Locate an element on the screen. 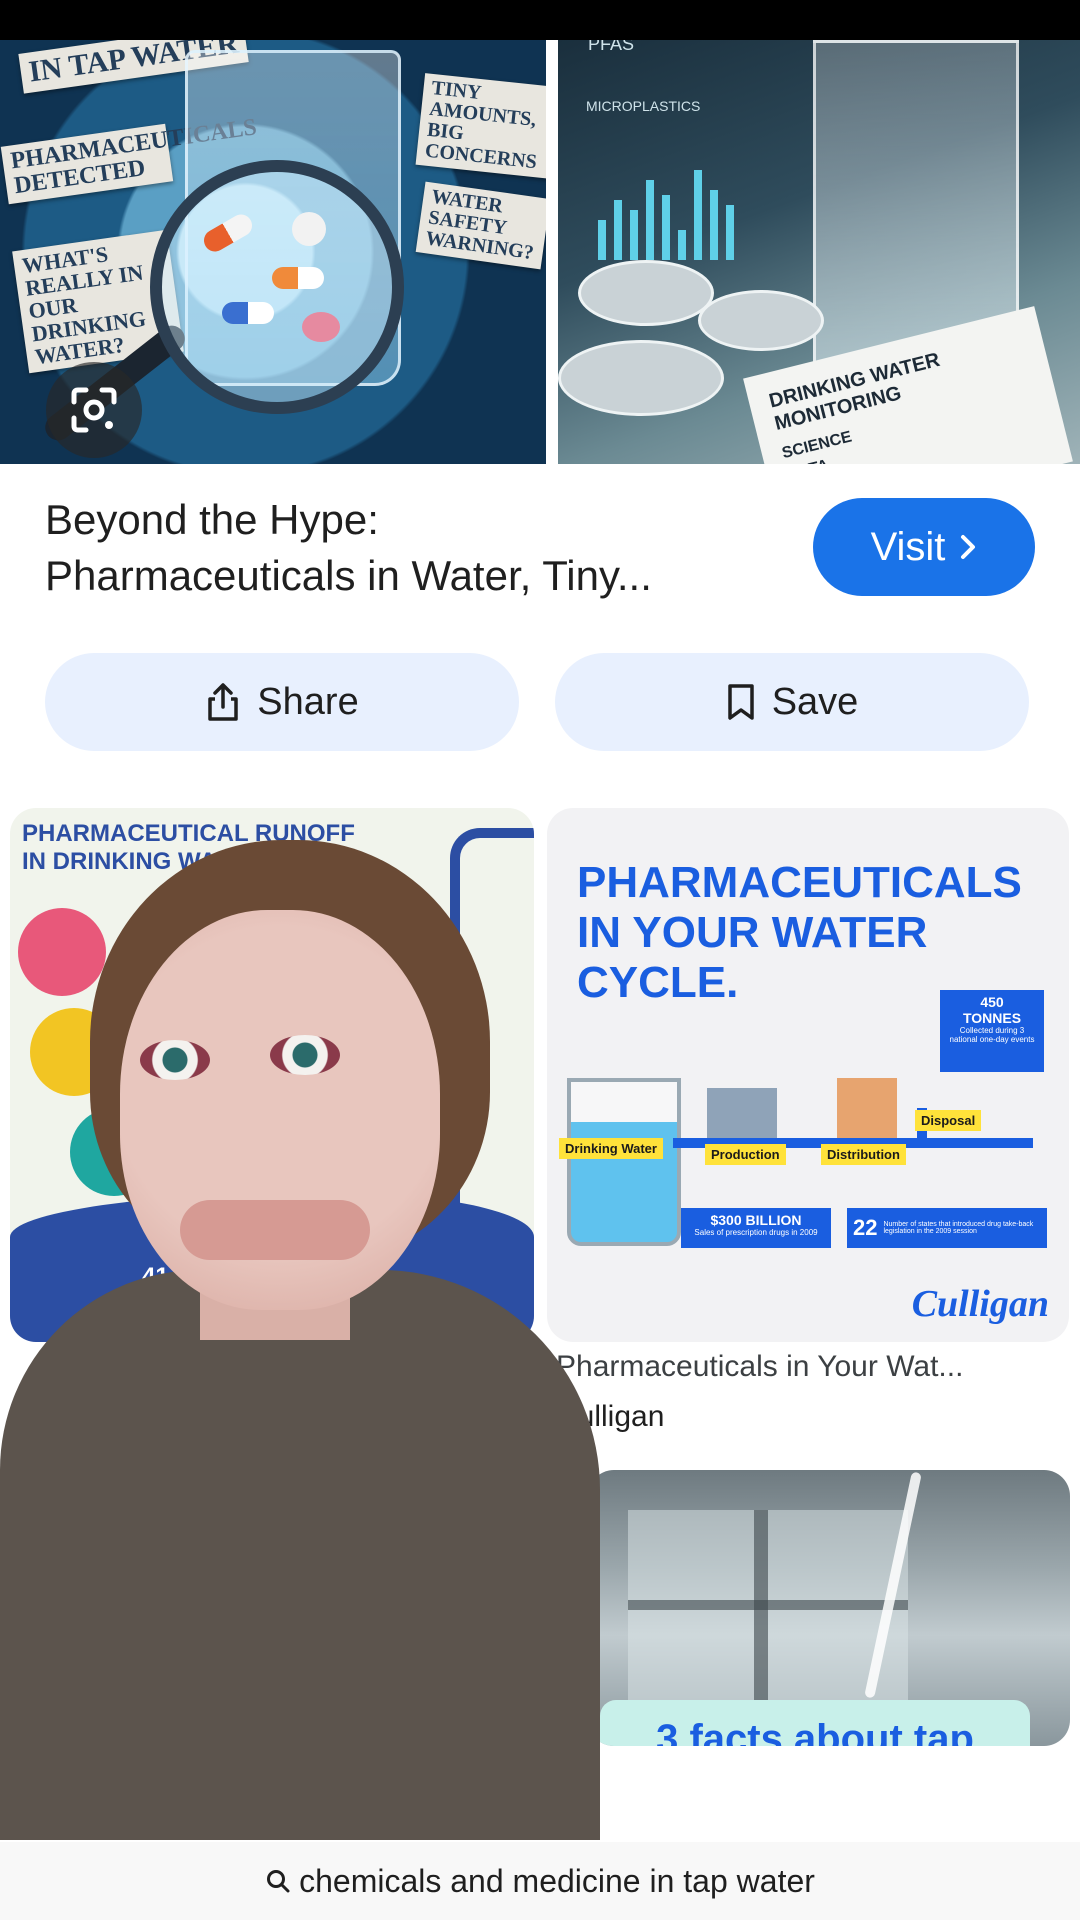 The height and width of the screenshot is (1920, 1080). magnifier-lens is located at coordinates (277, 287).